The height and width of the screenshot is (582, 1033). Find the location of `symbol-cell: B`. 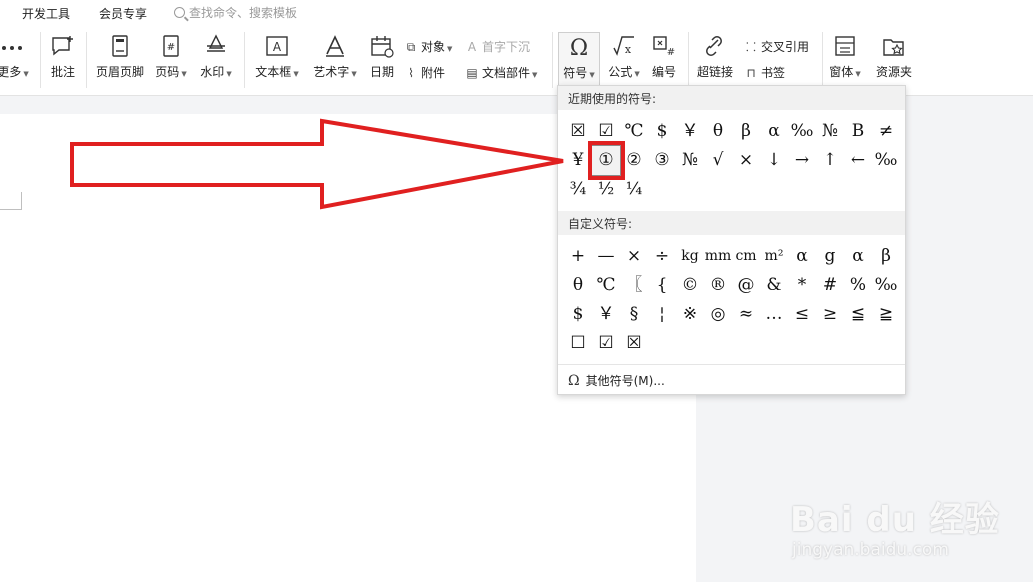

symbol-cell: B is located at coordinates (858, 131).